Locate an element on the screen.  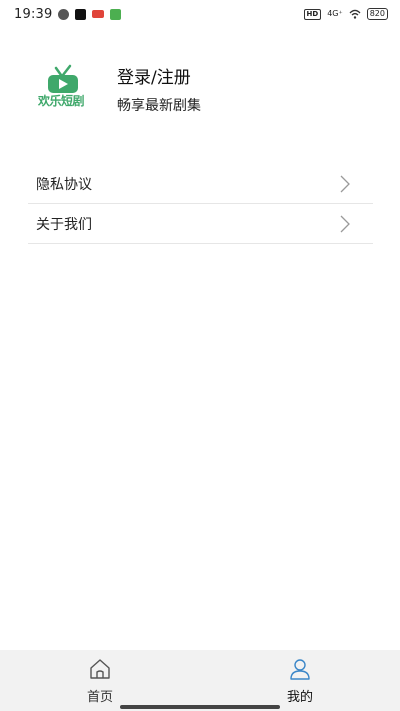
profile-text: 登录/注册 畅享最新剧集 is located at coordinates (159, 91).